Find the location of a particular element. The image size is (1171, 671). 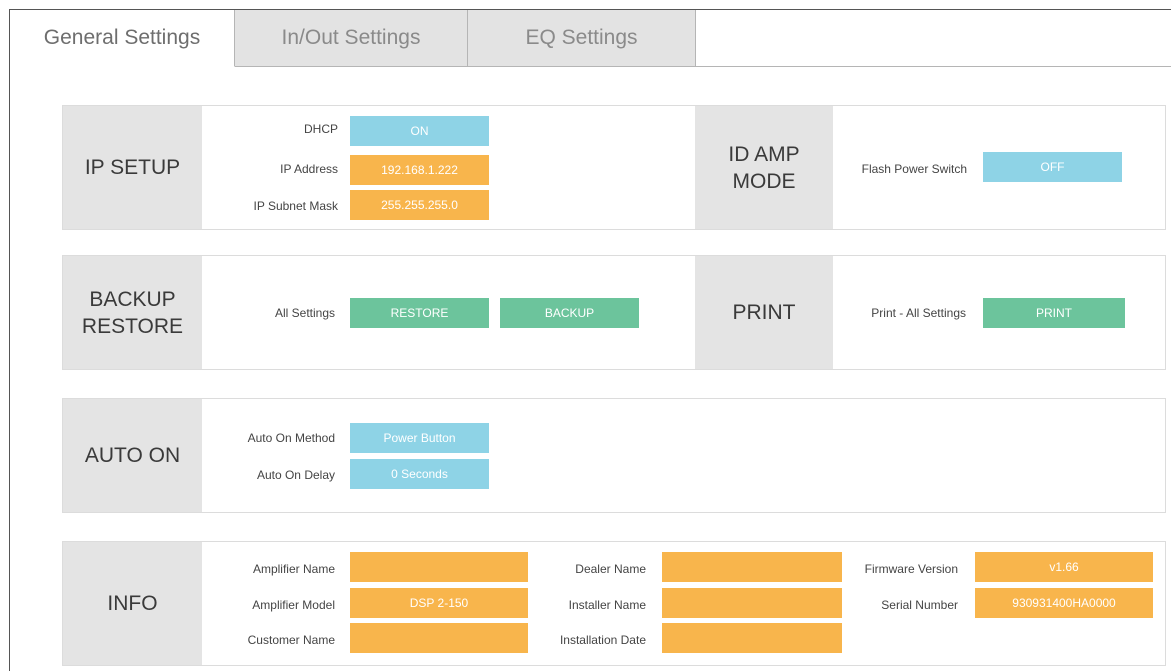

amplifier-model-field: DSP 2-150 is located at coordinates (439, 603).